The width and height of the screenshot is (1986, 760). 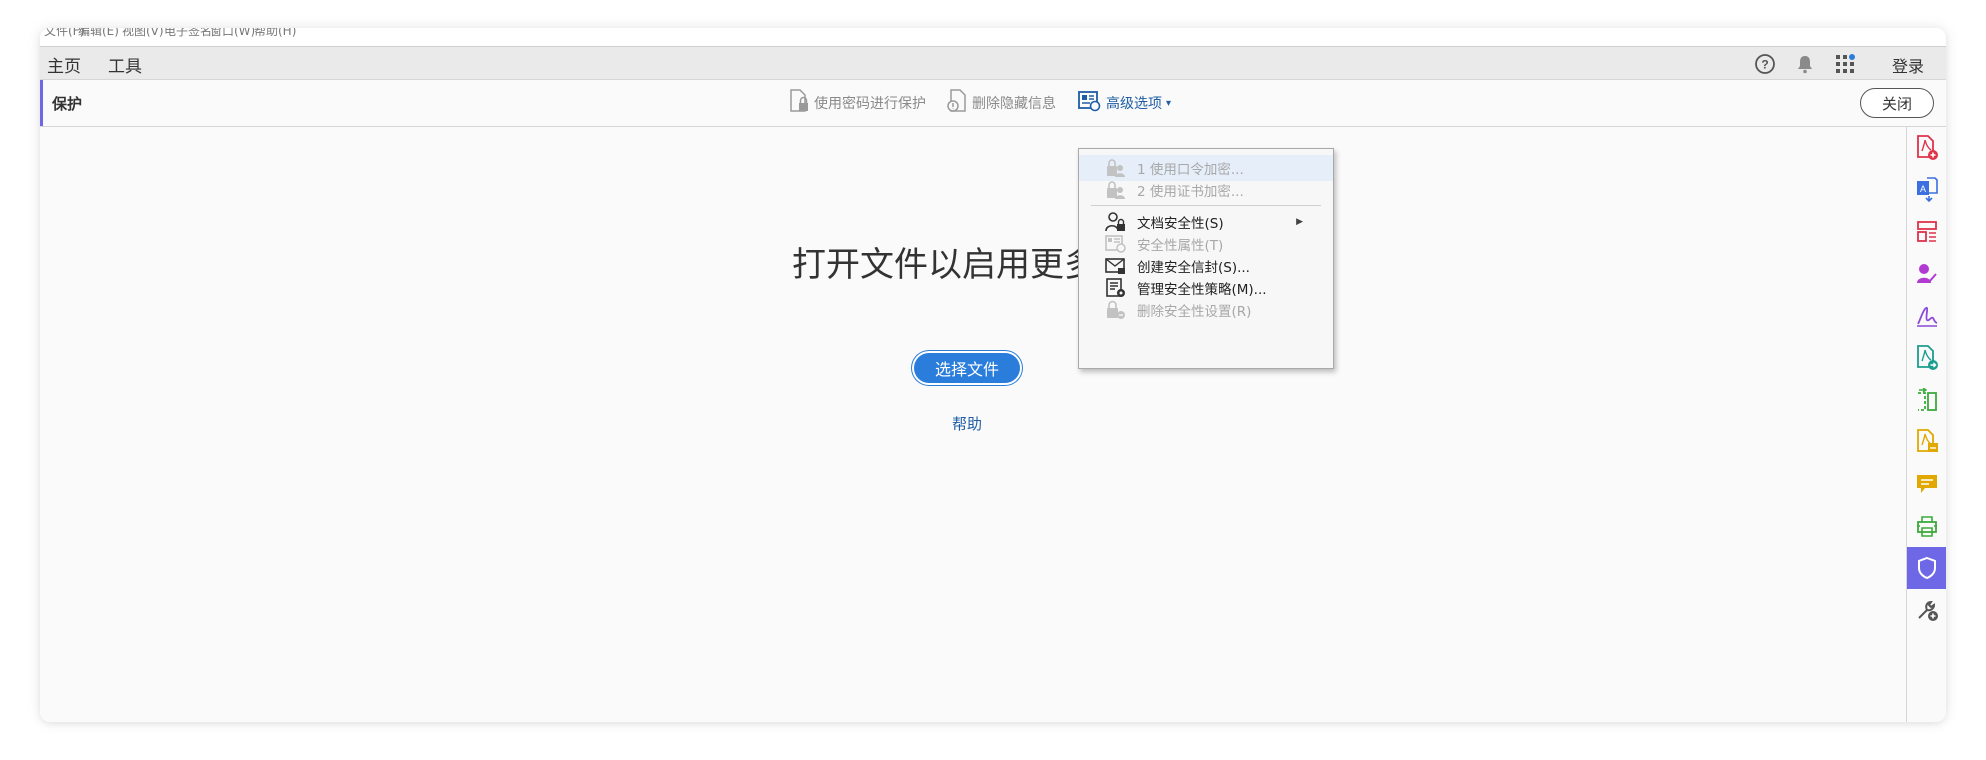 What do you see at coordinates (275, 33) in the screenshot?
I see `menu-help: 帮助(H)` at bounding box center [275, 33].